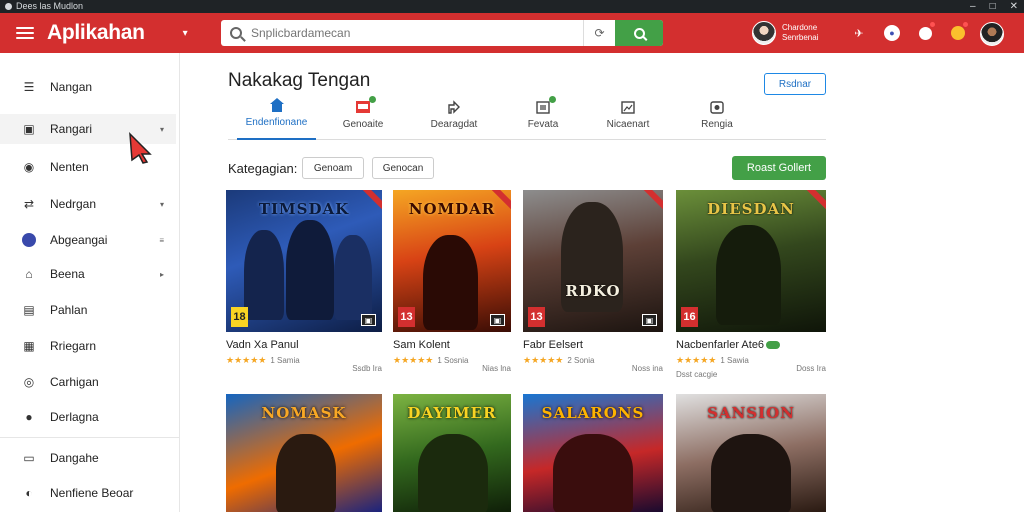 This screenshot has width=1024, height=512. Describe the element at coordinates (29, 204) in the screenshot. I see `shuffle-icon: ⇄` at that location.